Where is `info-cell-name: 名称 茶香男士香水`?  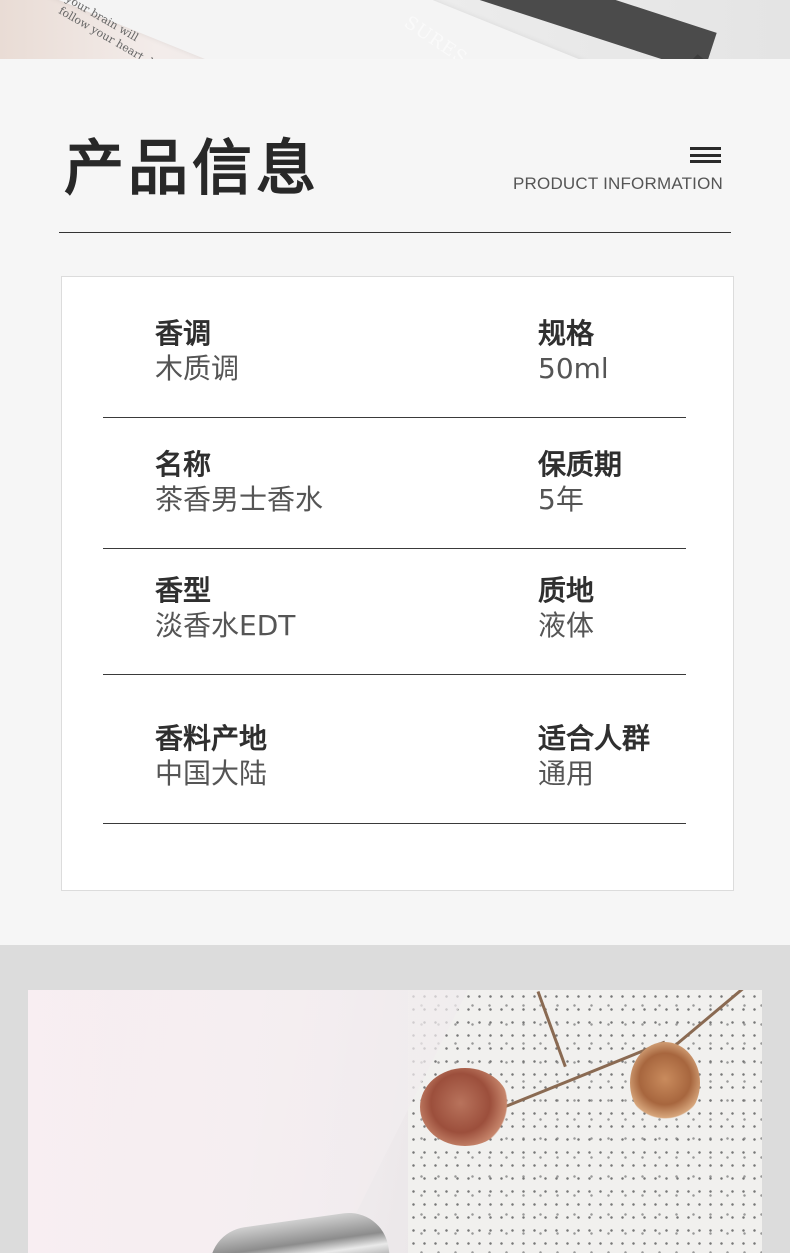
info-cell-name: 名称 茶香男士香水 is located at coordinates (239, 483).